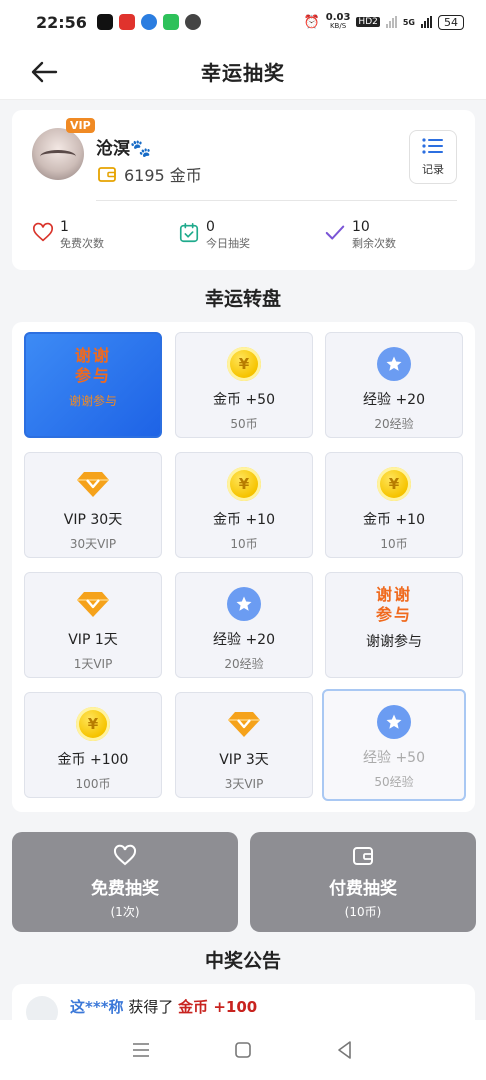  I want to click on stat-value: 1, so click(64, 227).